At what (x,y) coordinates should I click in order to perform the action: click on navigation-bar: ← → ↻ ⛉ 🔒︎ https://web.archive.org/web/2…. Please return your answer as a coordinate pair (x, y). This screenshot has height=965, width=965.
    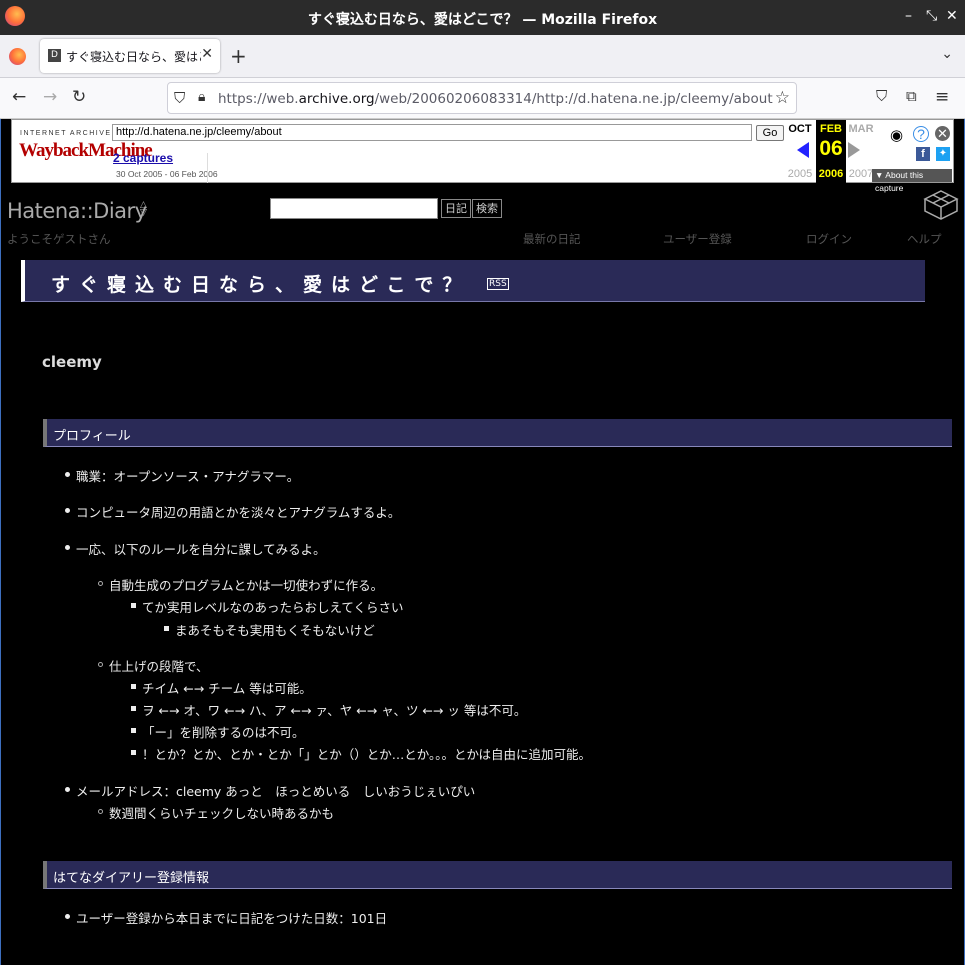
    Looking at the image, I should click on (482, 98).